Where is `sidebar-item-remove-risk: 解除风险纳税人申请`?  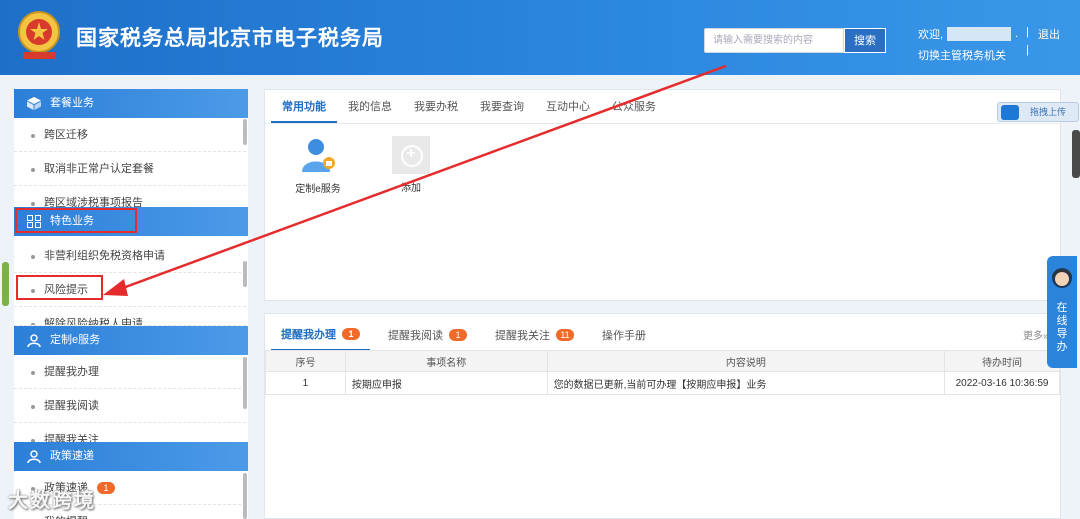
sidebar-item-remove-risk: 解除风险纳税人申请 is located at coordinates (130, 316).